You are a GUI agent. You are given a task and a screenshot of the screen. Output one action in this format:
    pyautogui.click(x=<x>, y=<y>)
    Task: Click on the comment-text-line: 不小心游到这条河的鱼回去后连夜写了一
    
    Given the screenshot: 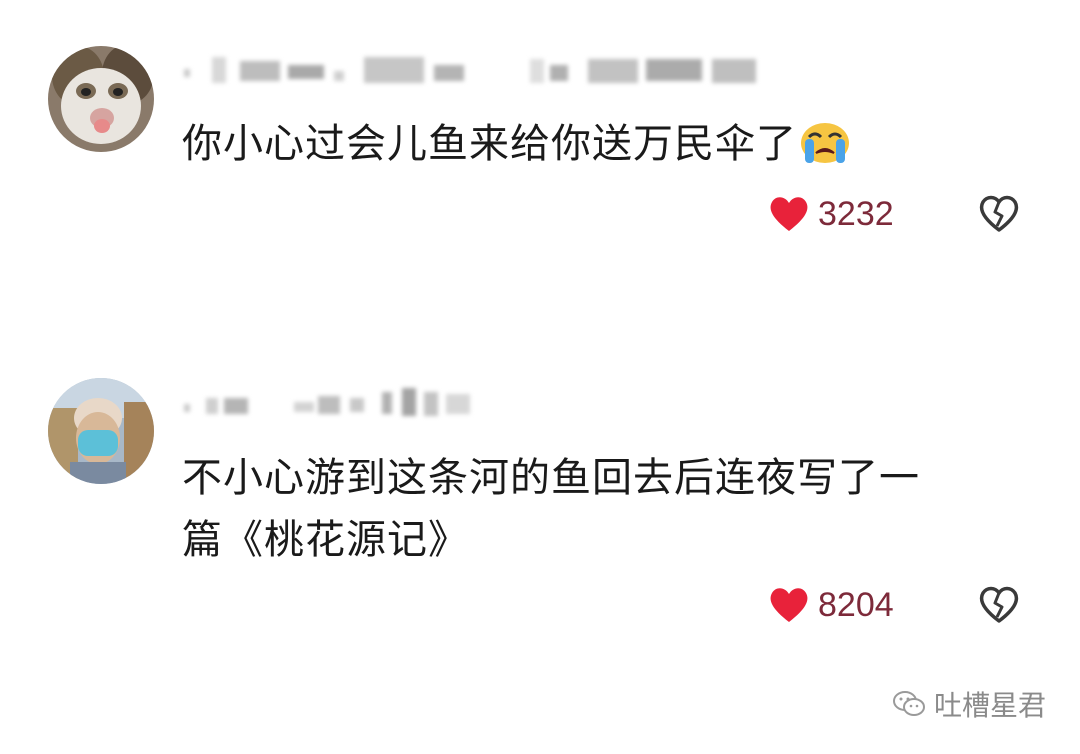 What is the action you would take?
    pyautogui.click(x=551, y=478)
    